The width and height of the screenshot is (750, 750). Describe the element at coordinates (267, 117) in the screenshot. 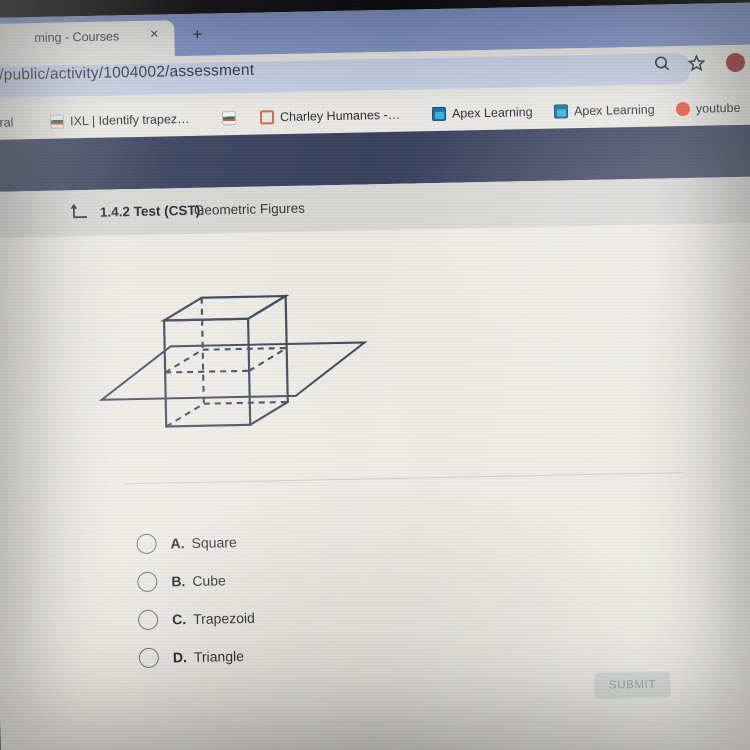

I see `square-outline-icon` at that location.